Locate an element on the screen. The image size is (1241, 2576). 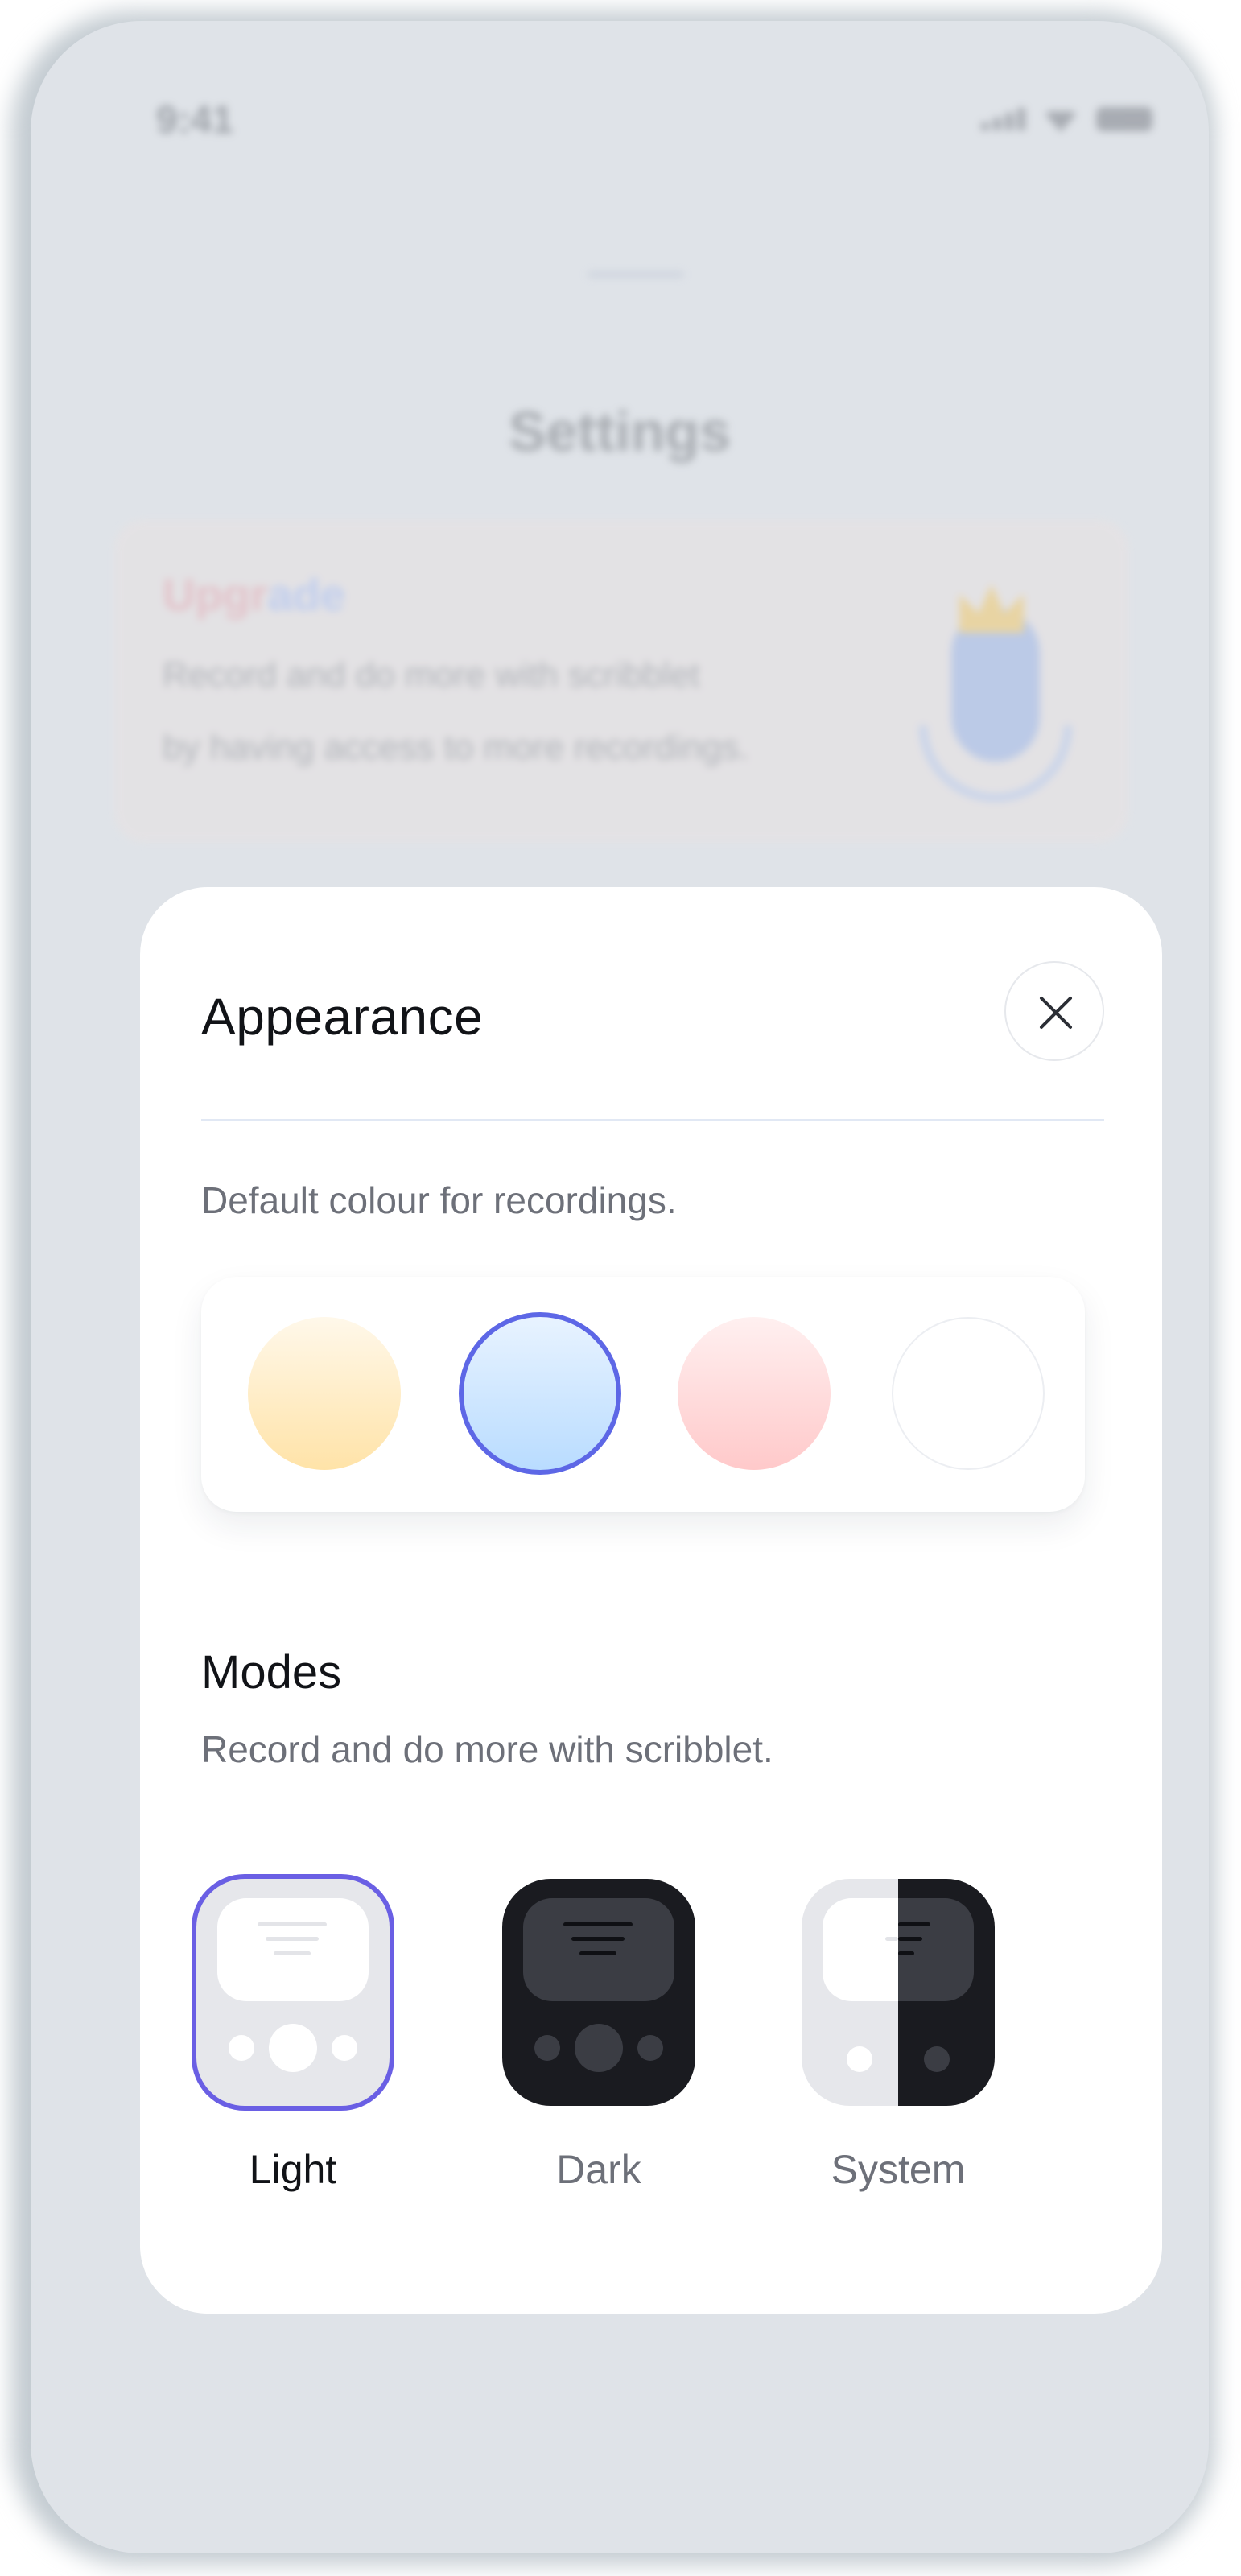
mode-dark-label: Dark is located at coordinates (598, 2169).